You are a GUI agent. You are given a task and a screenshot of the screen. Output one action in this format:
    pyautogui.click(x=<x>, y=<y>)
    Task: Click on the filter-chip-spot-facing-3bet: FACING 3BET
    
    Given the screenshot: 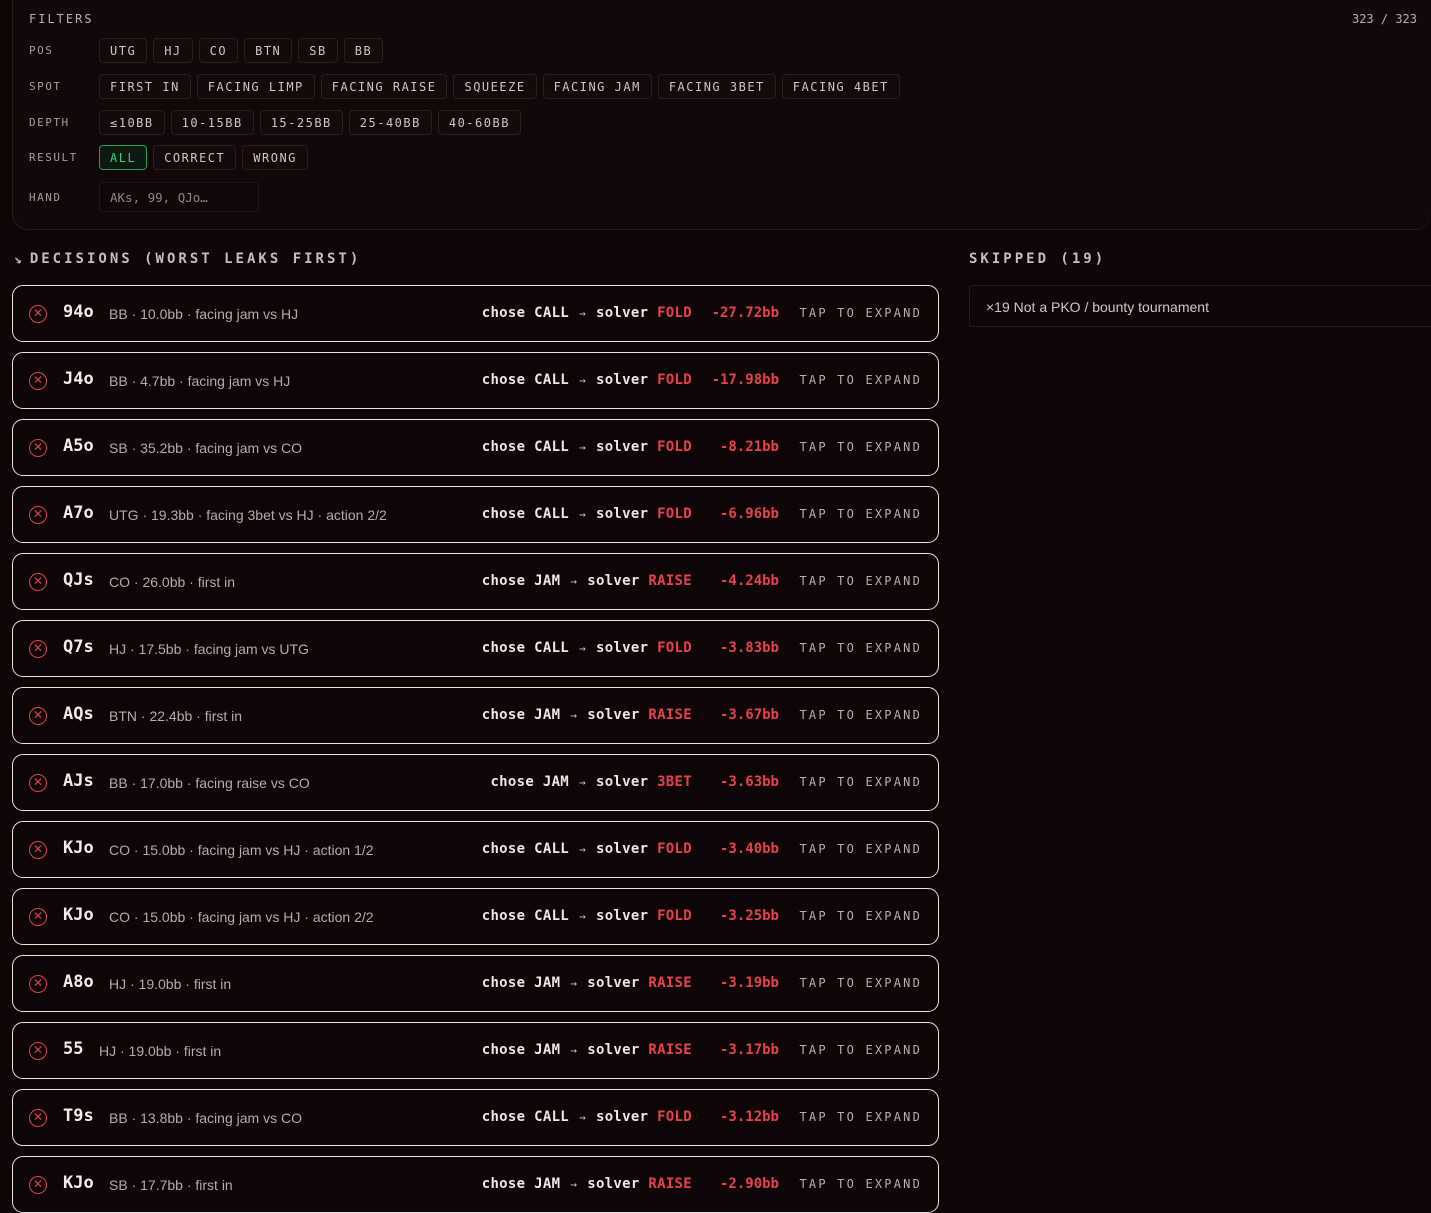 What is the action you would take?
    pyautogui.click(x=716, y=86)
    